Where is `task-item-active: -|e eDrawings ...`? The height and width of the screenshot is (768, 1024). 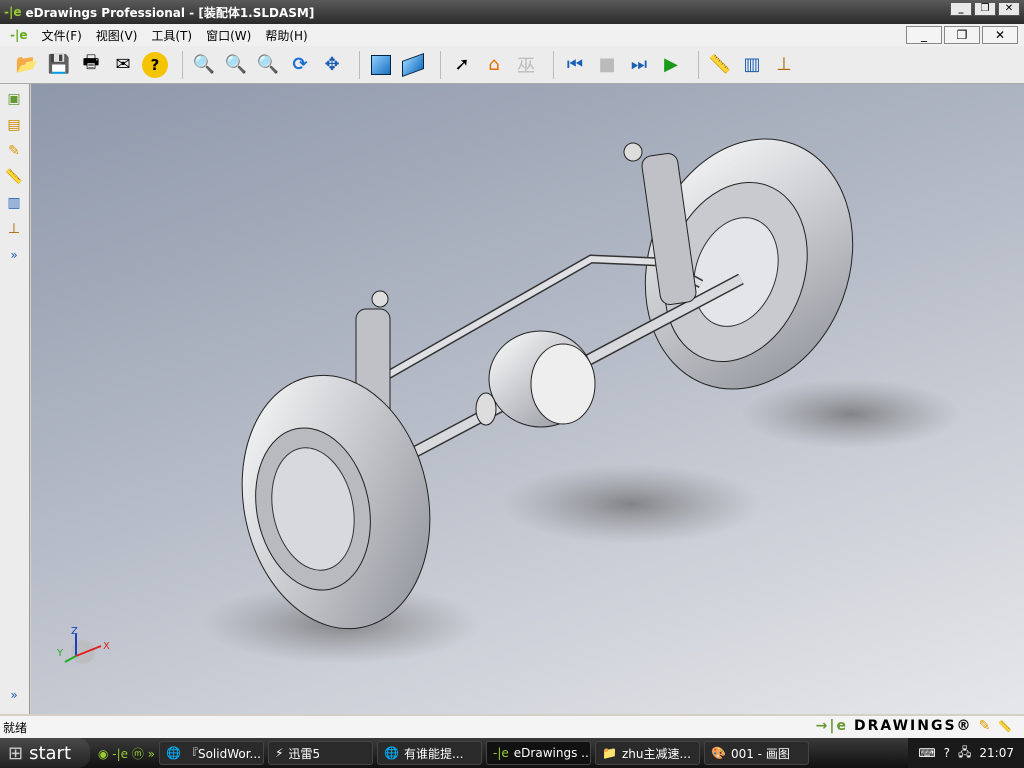
task-item-active: -|e eDrawings ... is located at coordinates (539, 753).